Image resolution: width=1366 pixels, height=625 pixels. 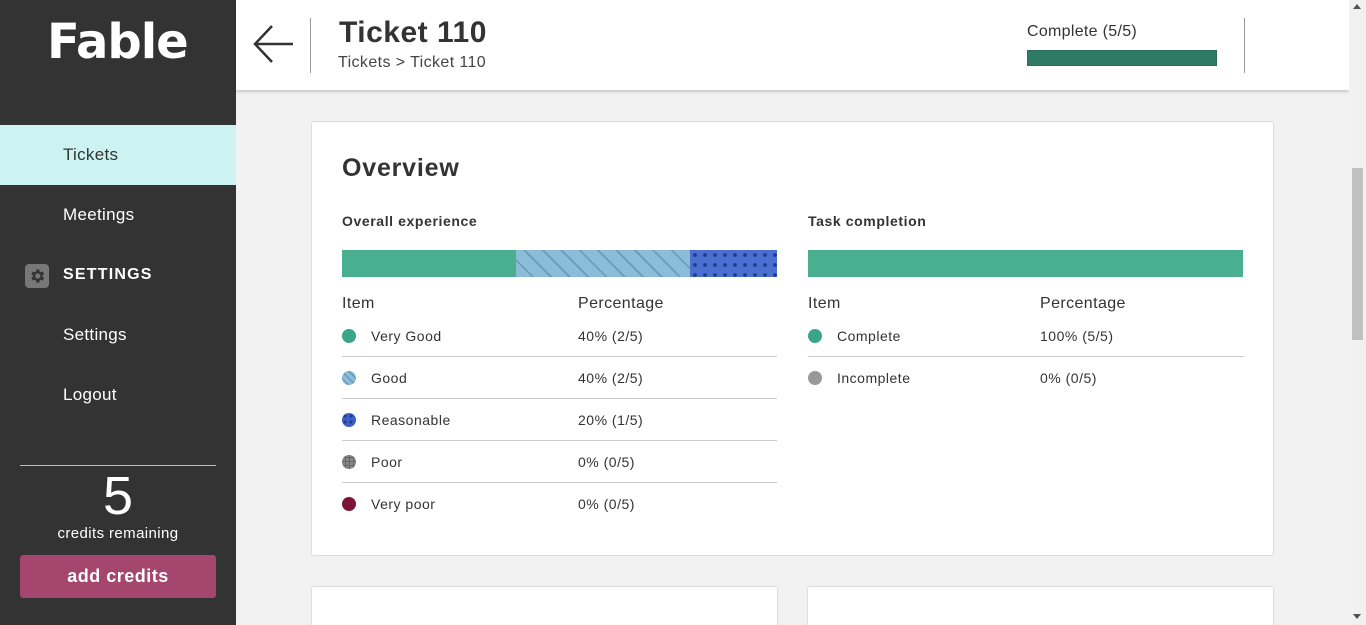 What do you see at coordinates (559, 420) in the screenshot?
I see `table-row: Reasonable 20% (1/5)` at bounding box center [559, 420].